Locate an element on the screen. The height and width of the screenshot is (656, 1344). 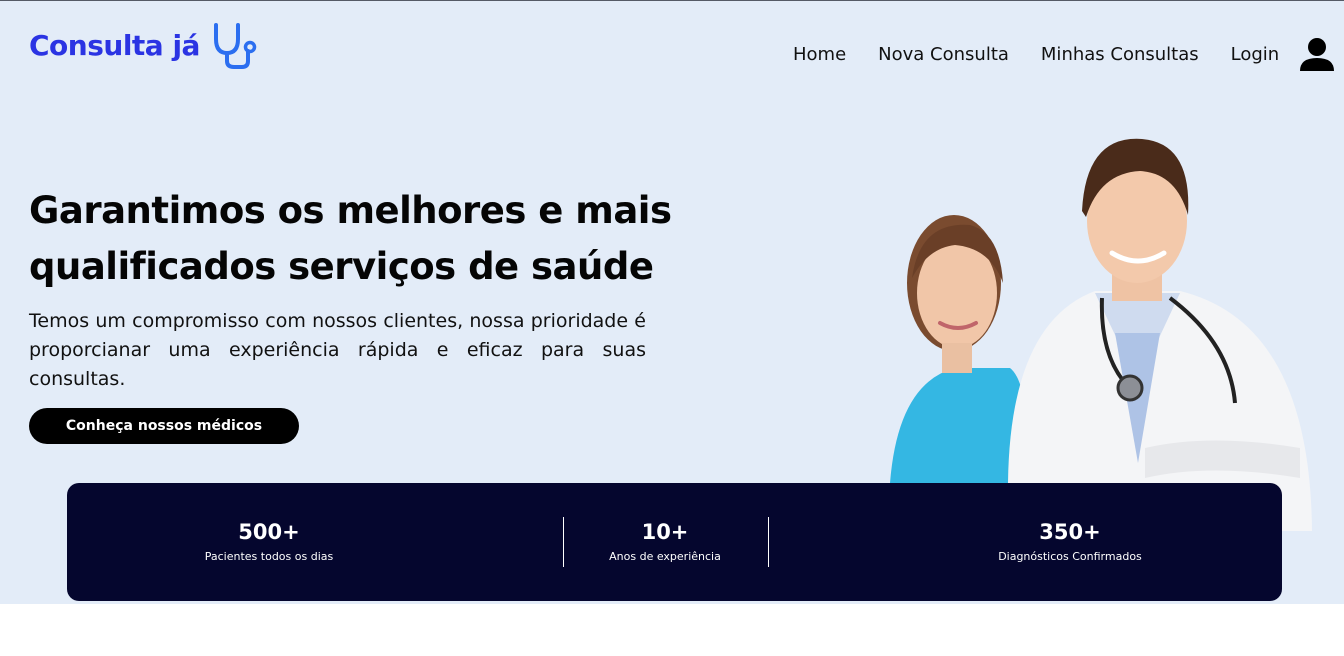
nav-home: Home is located at coordinates (819, 54).